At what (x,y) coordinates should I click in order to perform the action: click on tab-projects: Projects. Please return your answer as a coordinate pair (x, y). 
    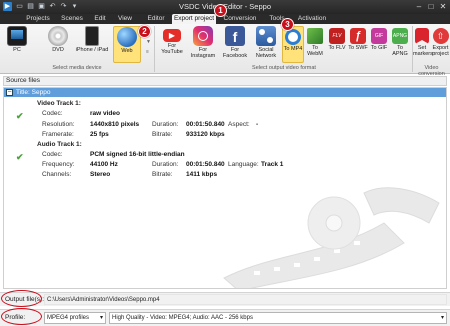
    Looking at the image, I should click on (38, 19).